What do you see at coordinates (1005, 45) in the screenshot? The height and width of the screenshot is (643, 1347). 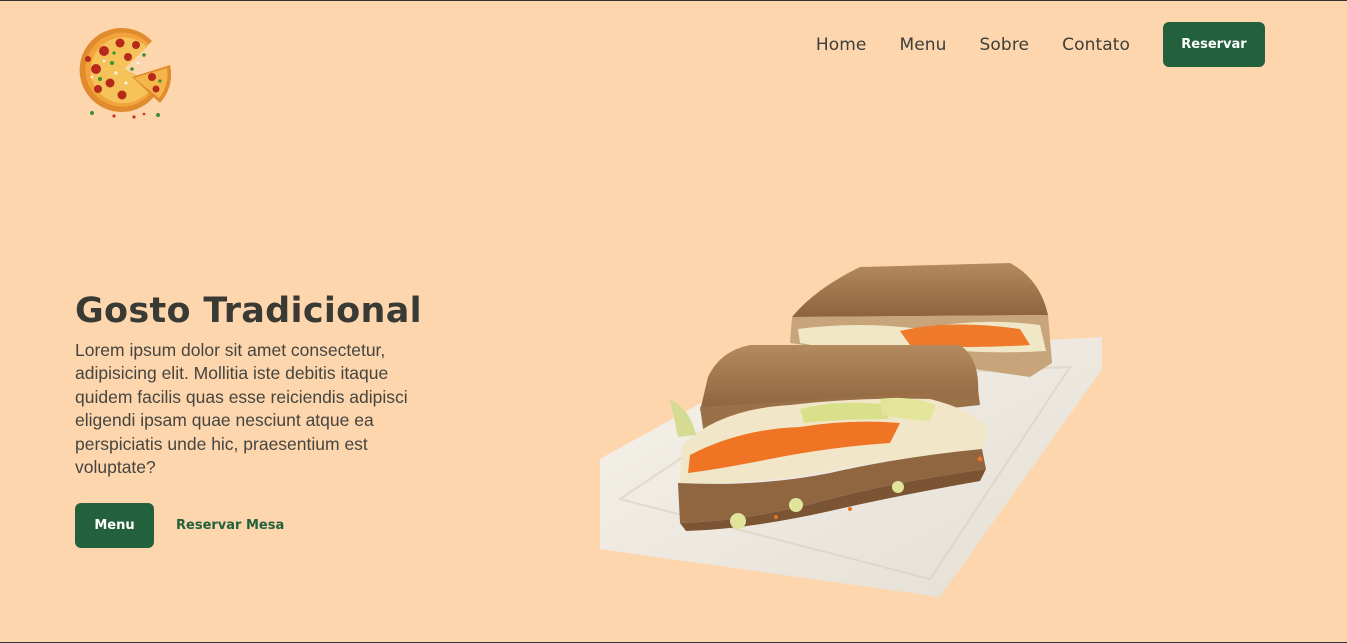 I see `nav-link-sobre: Sobre` at bounding box center [1005, 45].